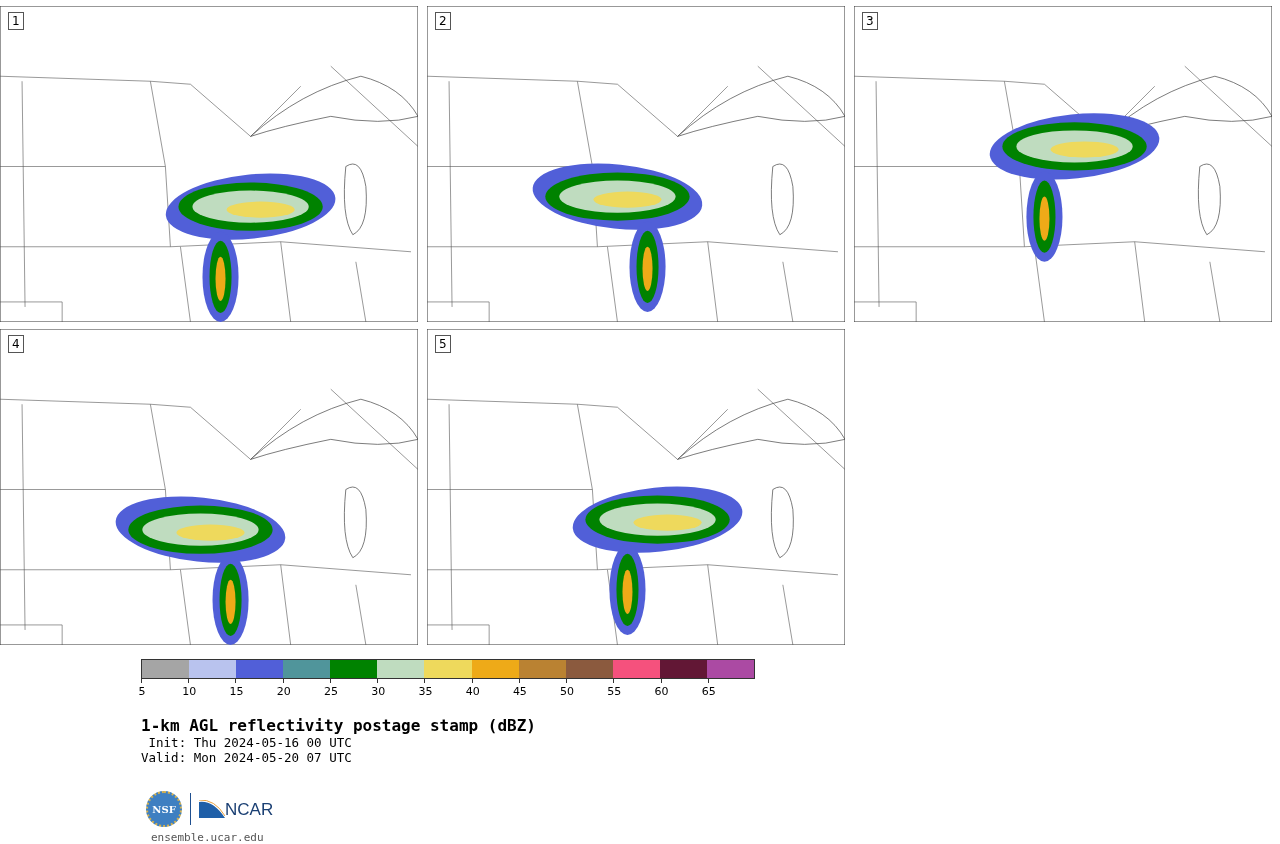 This screenshot has height=844, width=1280. What do you see at coordinates (378, 691) in the screenshot?
I see `tick-label: 30` at bounding box center [378, 691].